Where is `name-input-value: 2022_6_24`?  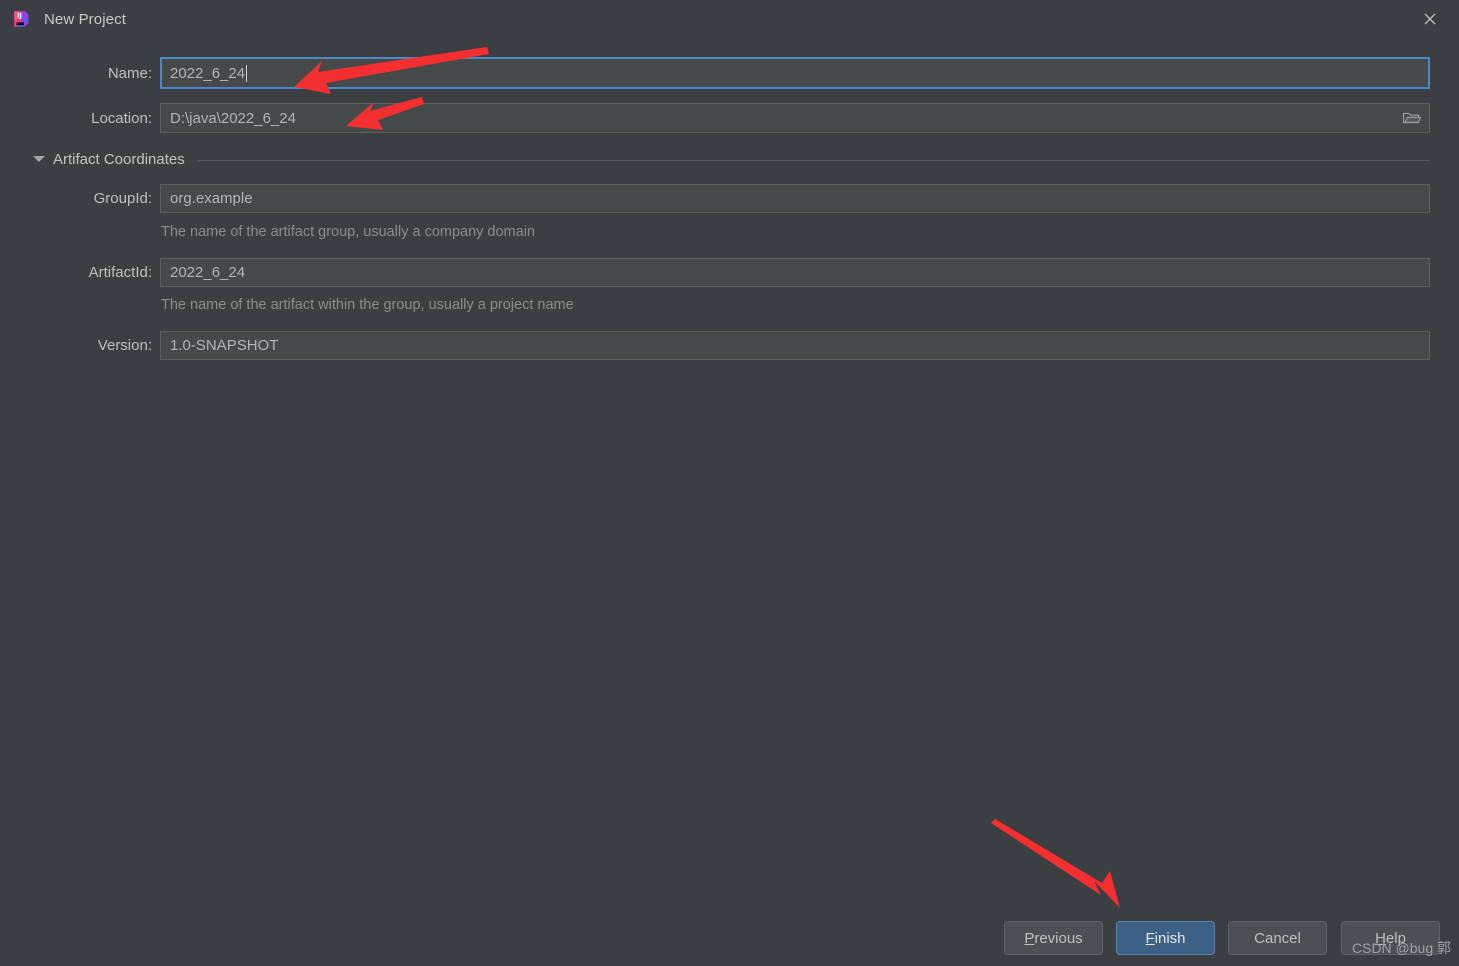
name-input-value: 2022_6_24 is located at coordinates (208, 73).